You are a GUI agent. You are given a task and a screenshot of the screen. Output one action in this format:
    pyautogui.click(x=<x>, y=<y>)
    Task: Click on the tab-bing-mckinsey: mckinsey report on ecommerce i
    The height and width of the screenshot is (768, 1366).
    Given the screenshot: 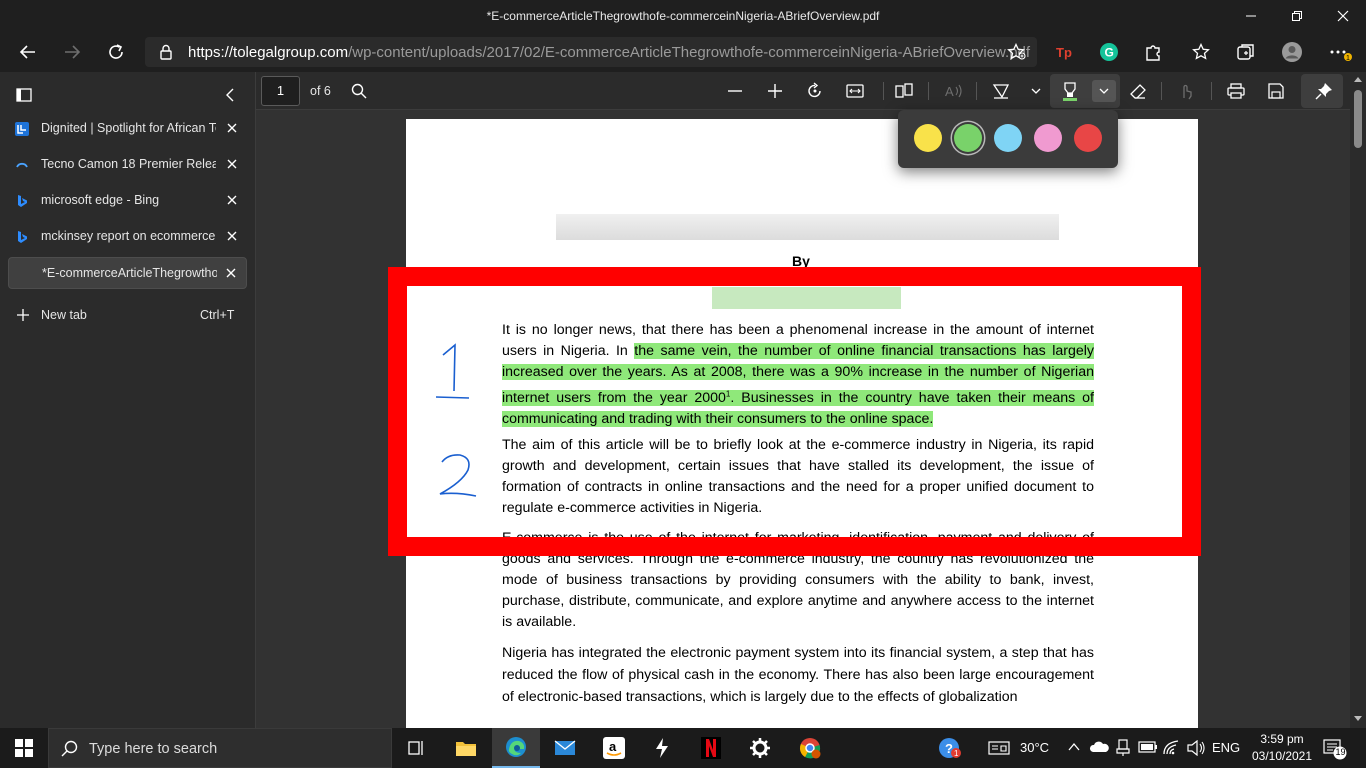 What is the action you would take?
    pyautogui.click(x=127, y=237)
    